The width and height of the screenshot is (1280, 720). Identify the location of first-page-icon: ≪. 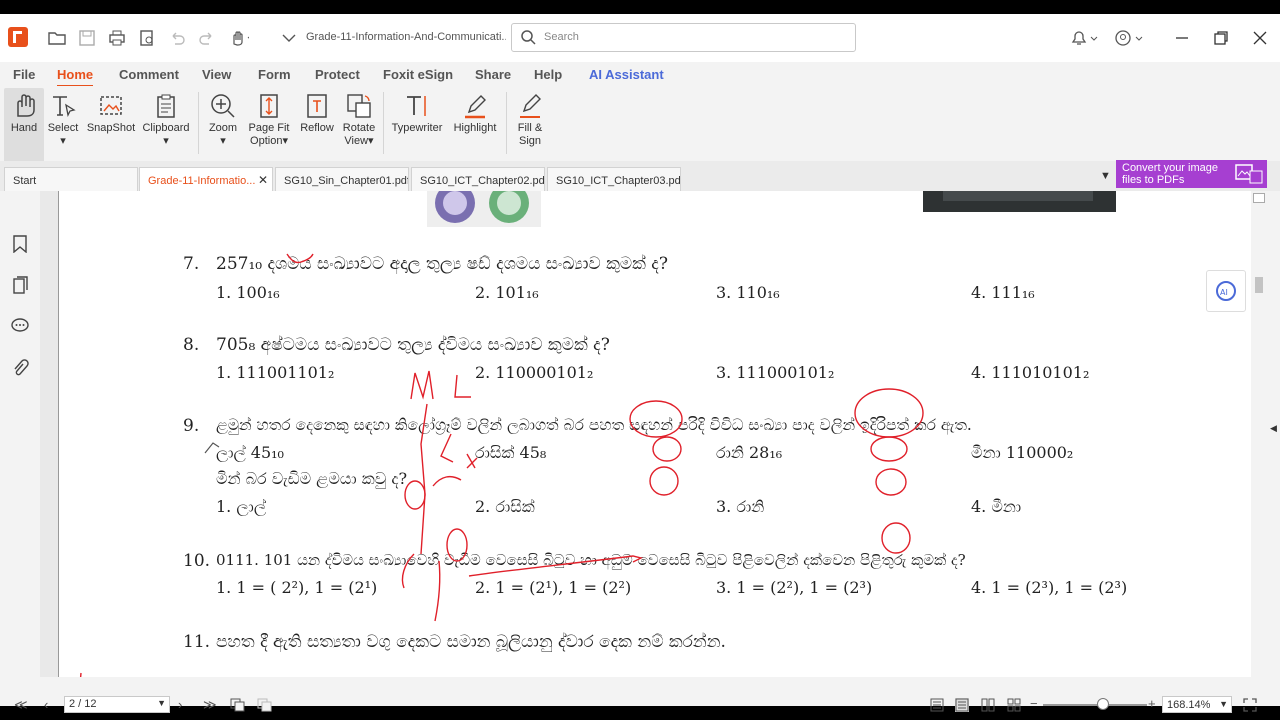
(21, 705).